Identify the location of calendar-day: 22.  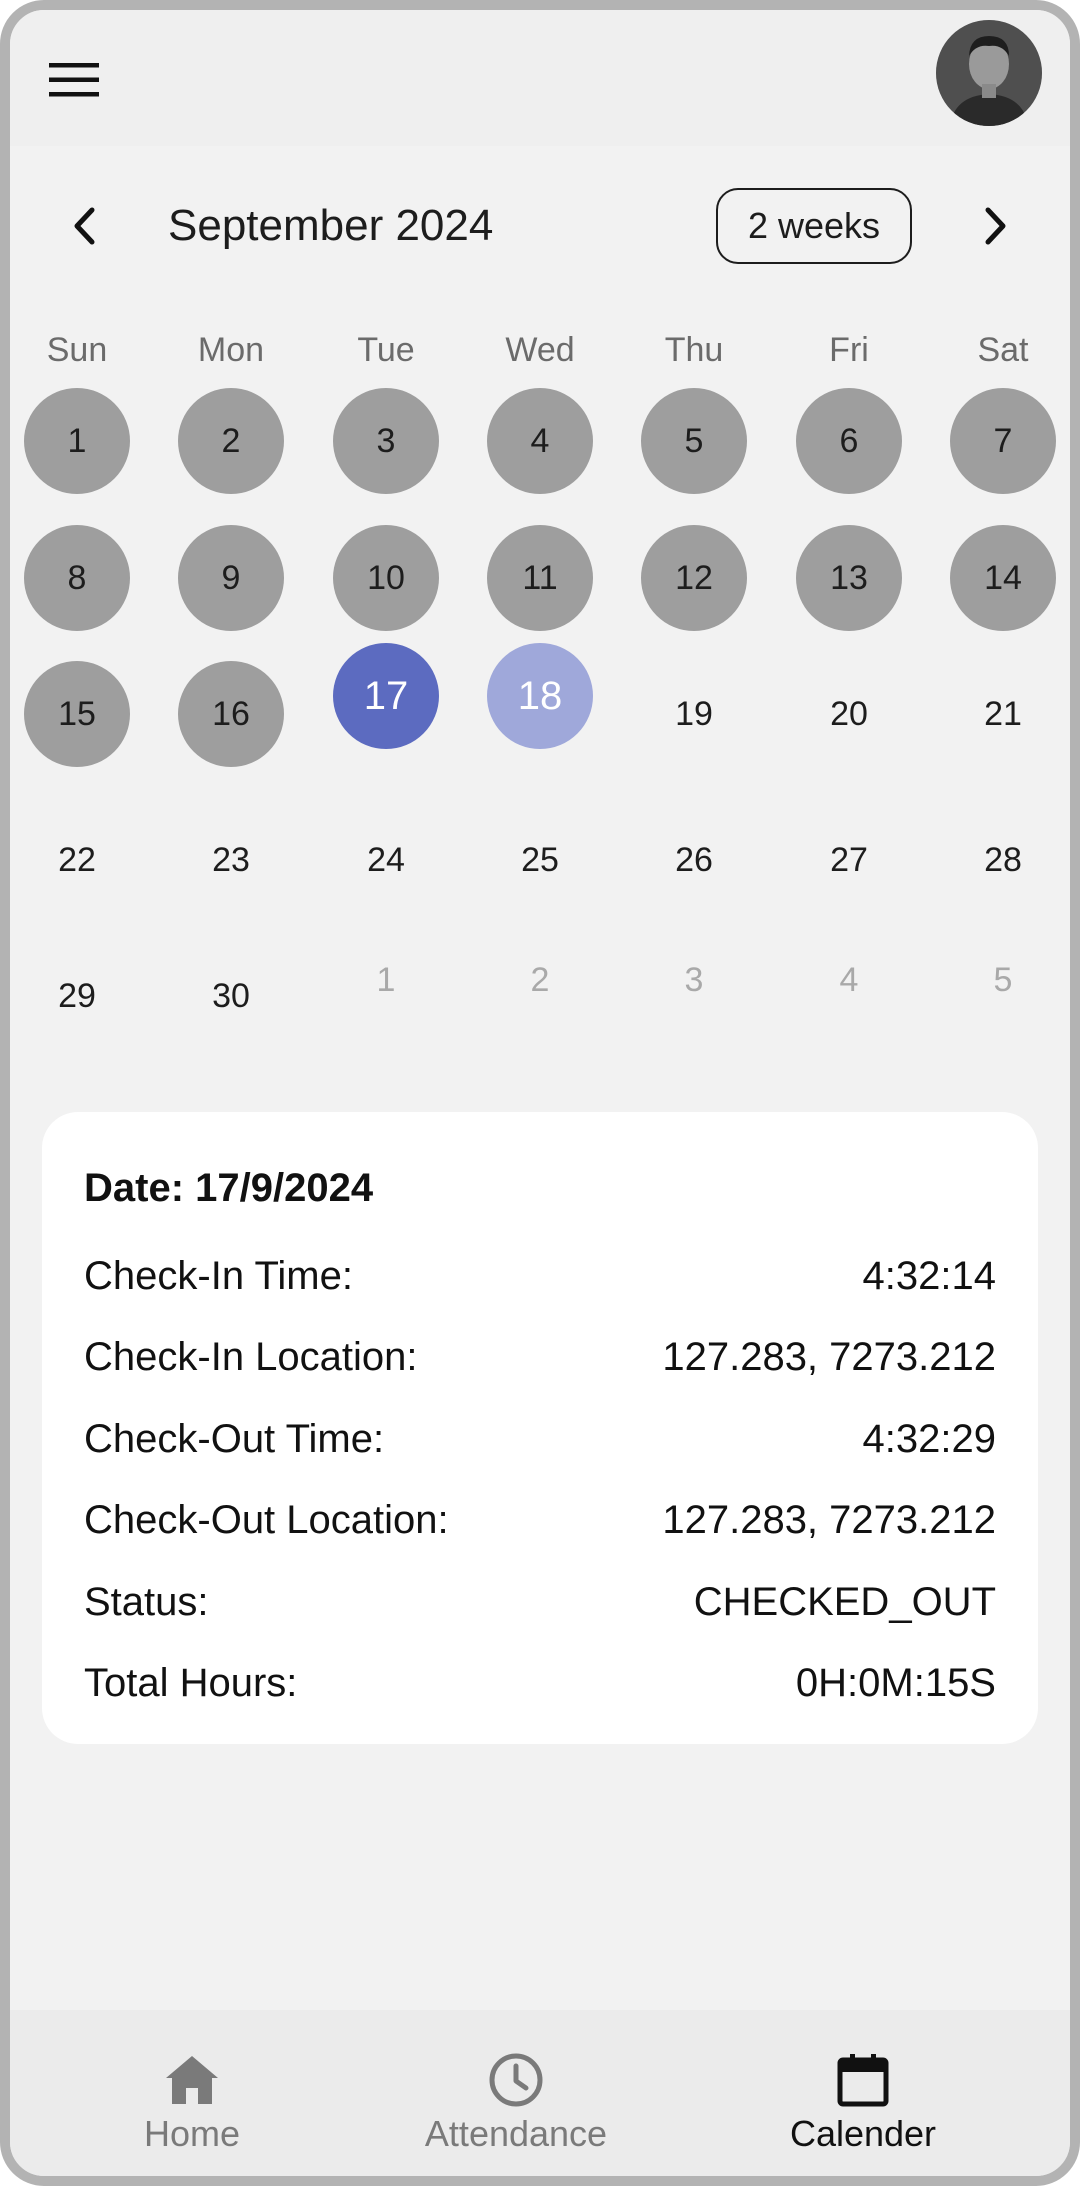
(77, 860).